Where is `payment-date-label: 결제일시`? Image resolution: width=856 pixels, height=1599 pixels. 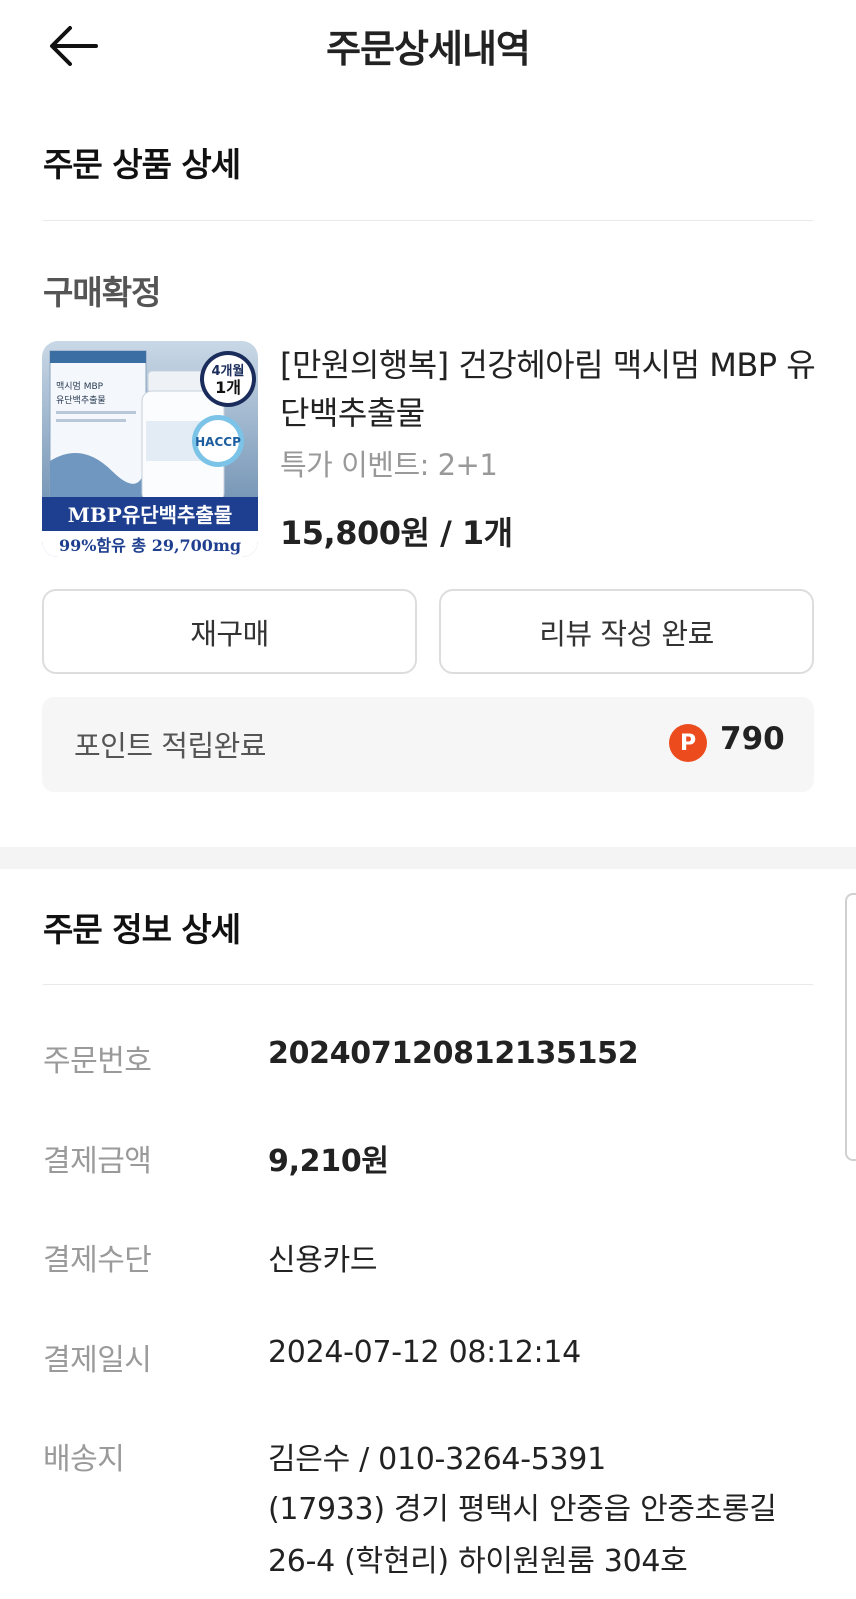
payment-date-label: 결제일시 is located at coordinates (97, 1360).